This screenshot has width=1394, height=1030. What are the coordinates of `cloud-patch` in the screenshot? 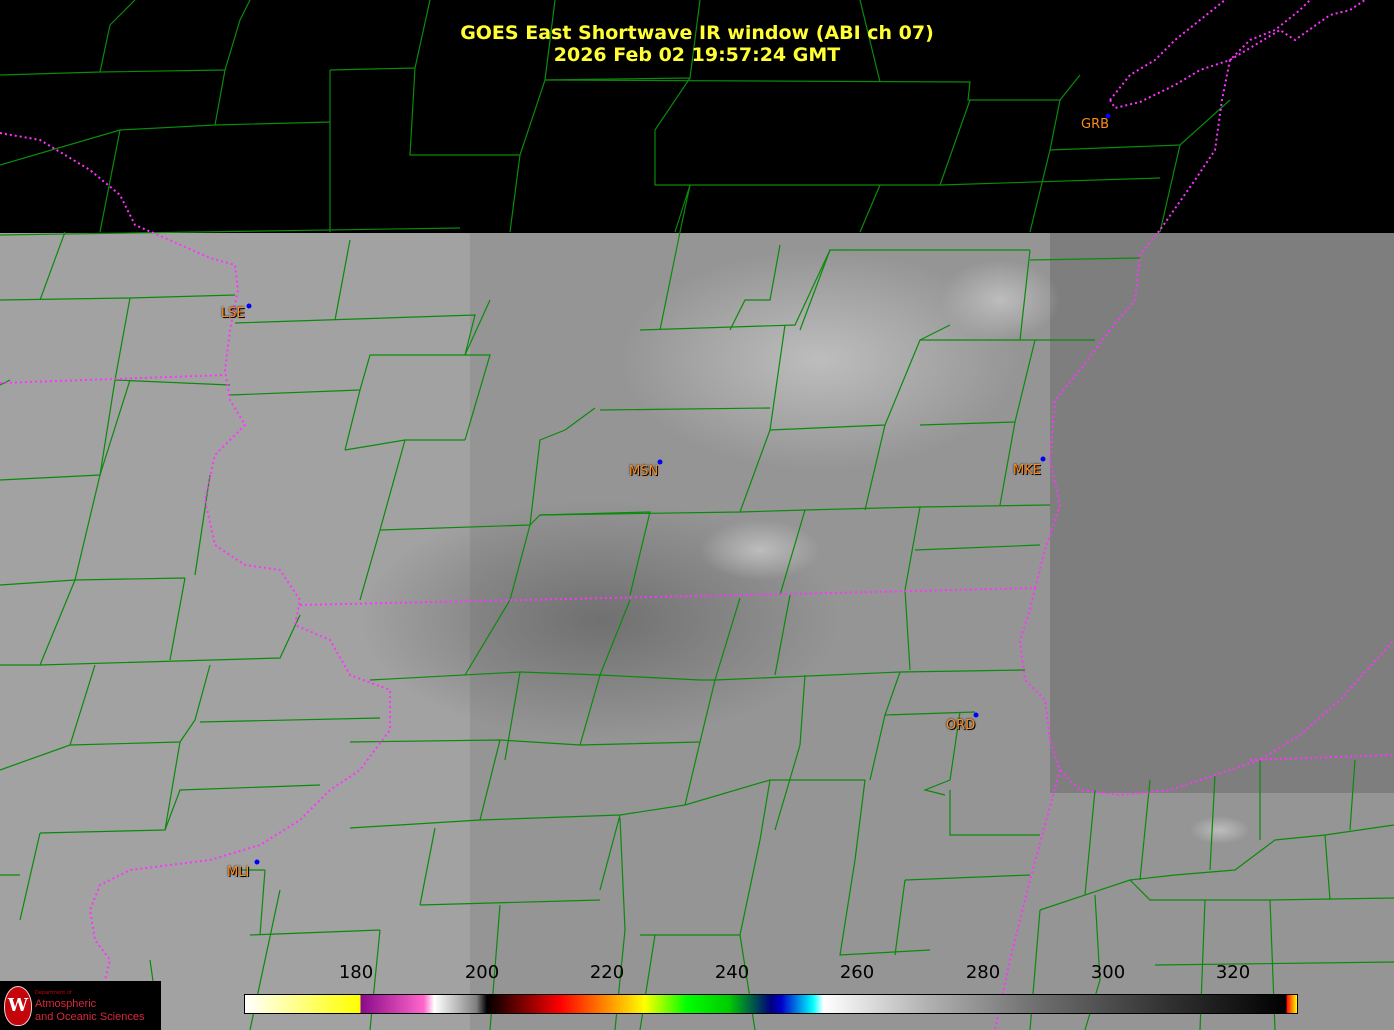 It's located at (760, 550).